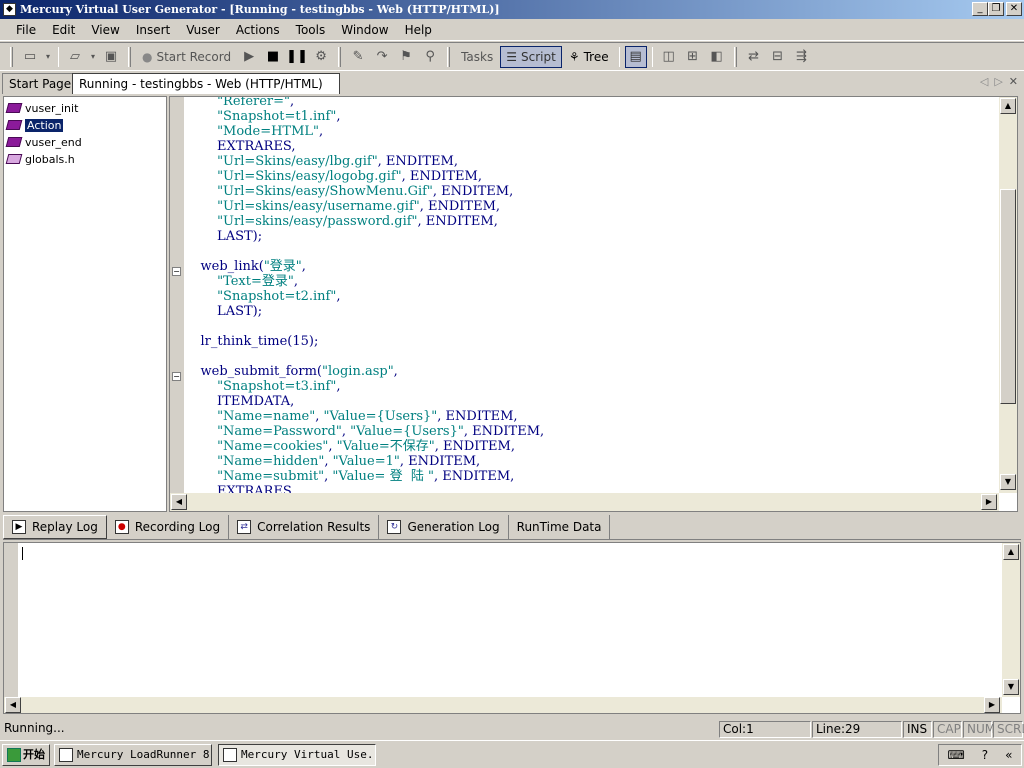 The height and width of the screenshot is (768, 1024). Describe the element at coordinates (998, 81) in the screenshot. I see `tab-next-icon: ▷` at that location.